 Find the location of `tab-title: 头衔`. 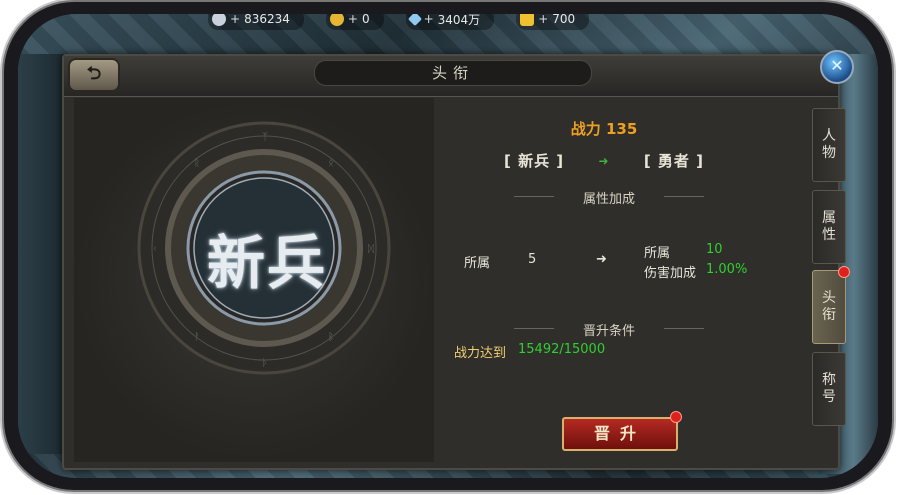

tab-title: 头衔 is located at coordinates (829, 307).